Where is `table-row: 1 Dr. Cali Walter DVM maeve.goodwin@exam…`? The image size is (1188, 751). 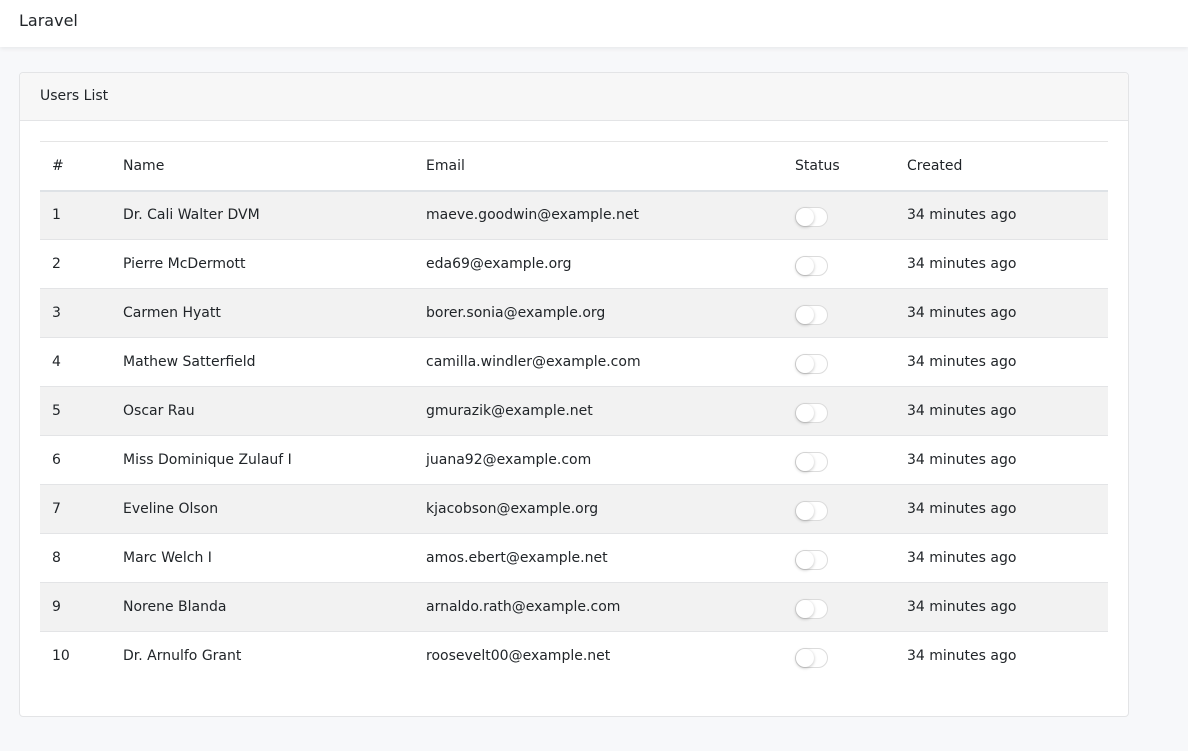 table-row: 1 Dr. Cali Walter DVM maeve.goodwin@exam… is located at coordinates (574, 215).